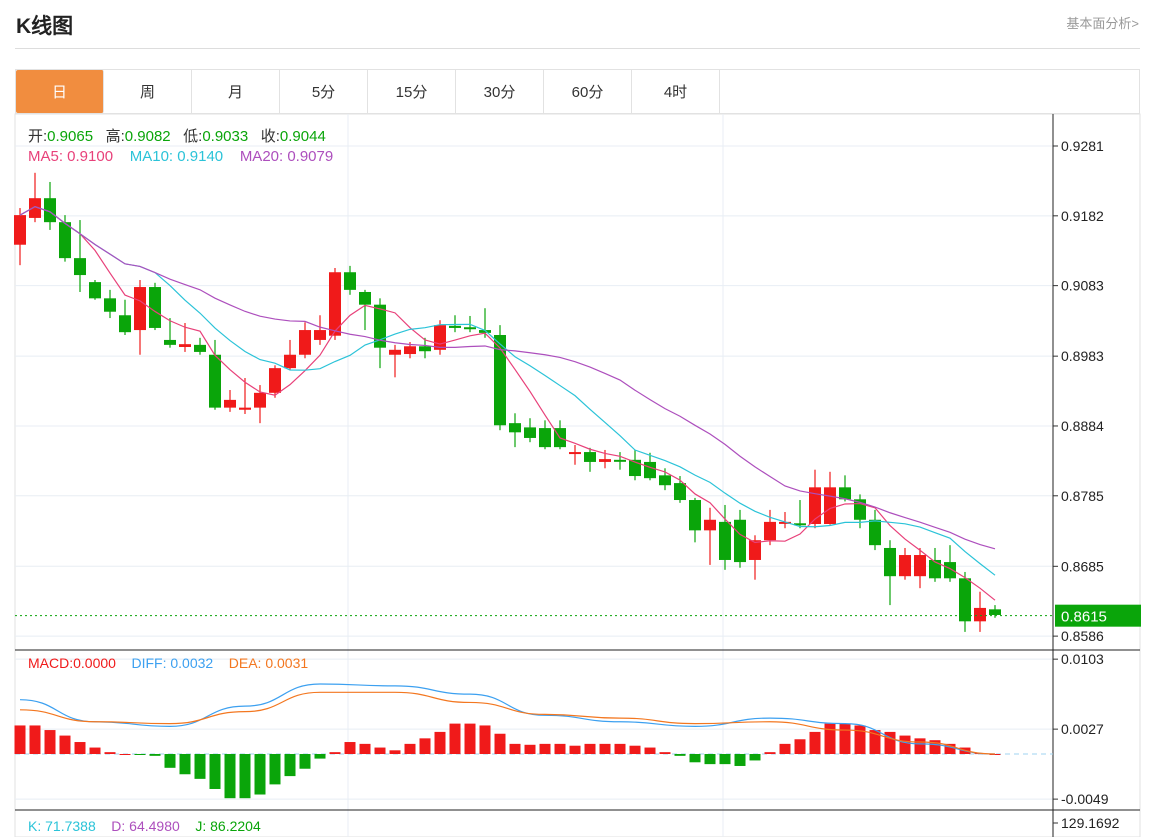  I want to click on fundamental-analysis-link: 基本面分析>, so click(1102, 22).